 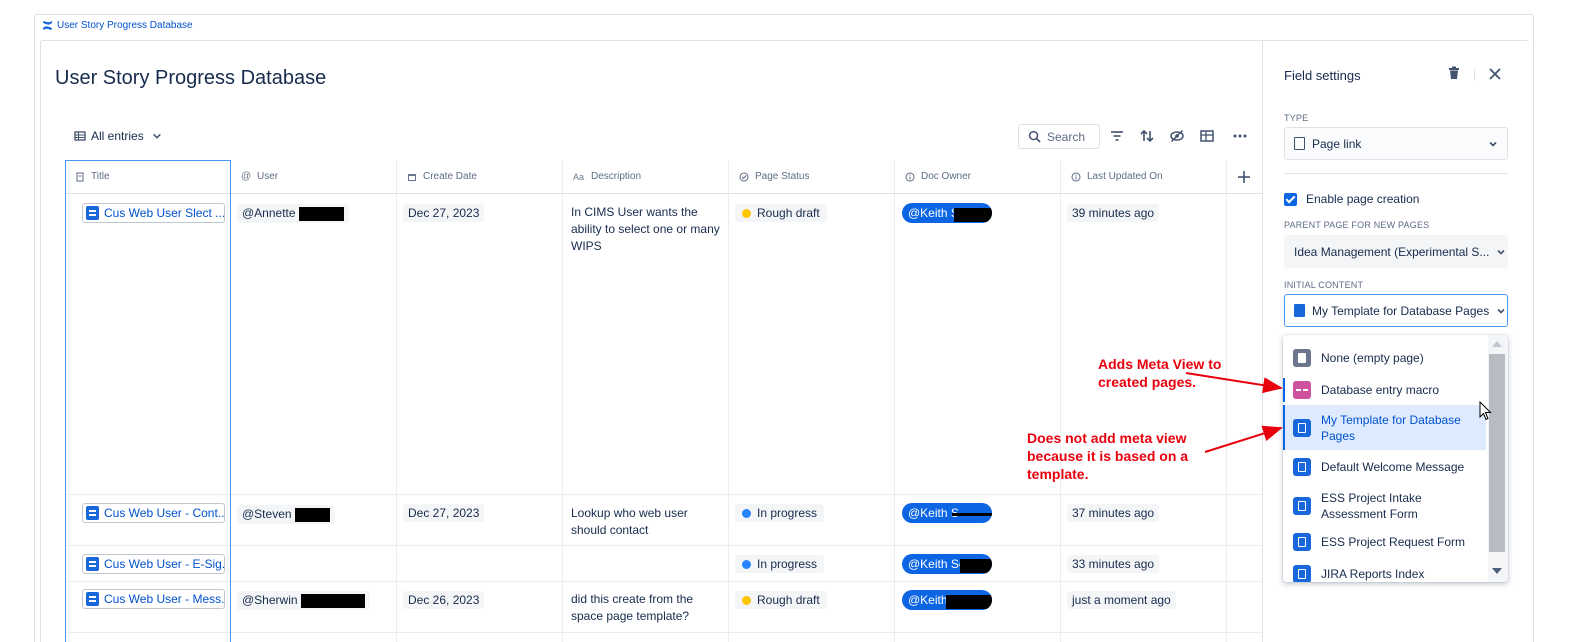 What do you see at coordinates (1474, 75) in the screenshot?
I see `divider` at bounding box center [1474, 75].